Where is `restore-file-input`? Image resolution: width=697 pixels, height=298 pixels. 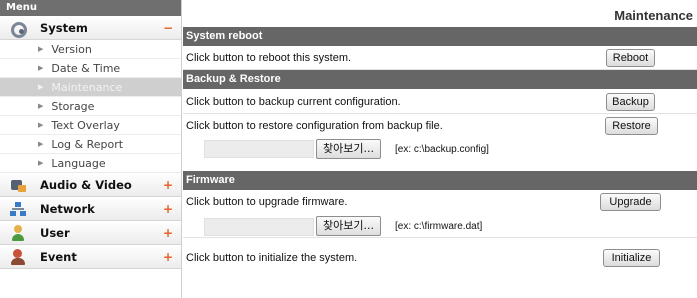
restore-file-input is located at coordinates (259, 149).